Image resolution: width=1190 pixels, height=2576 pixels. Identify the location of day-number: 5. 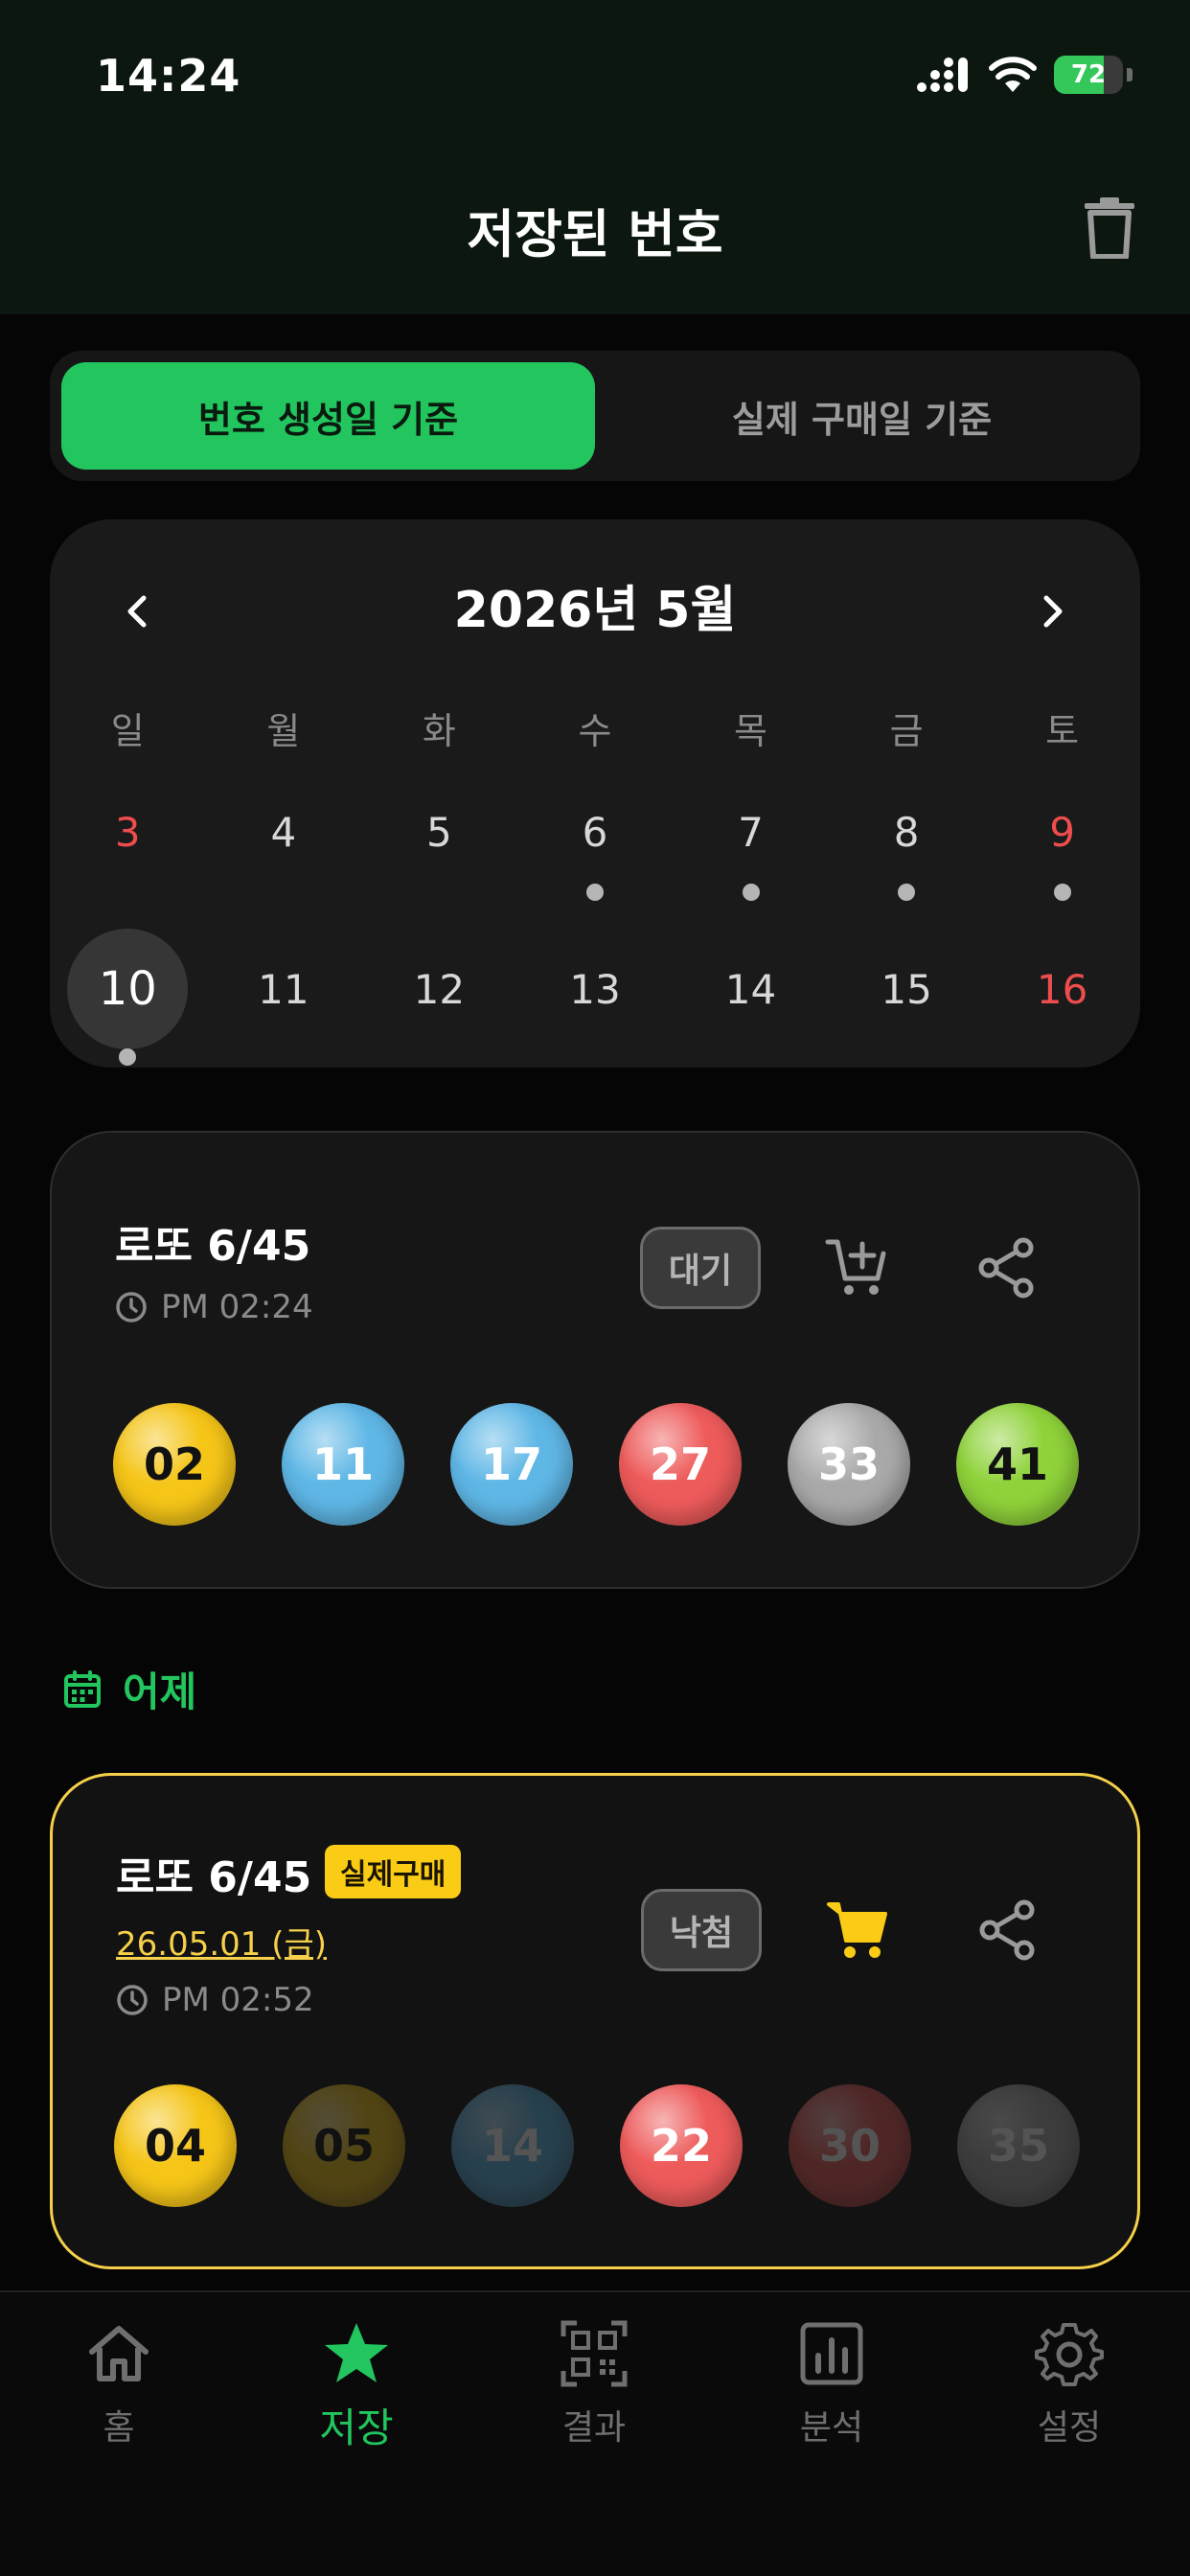
(439, 832).